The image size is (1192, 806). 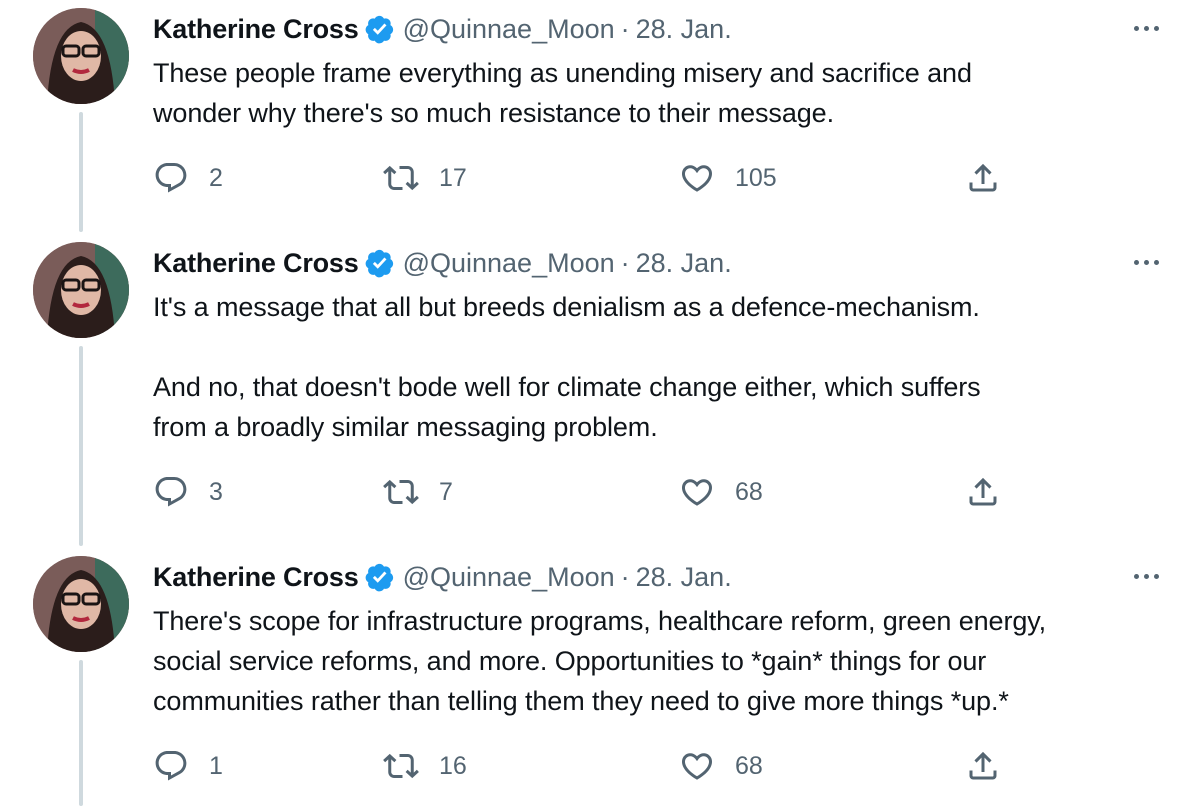 I want to click on reply-button: 3, so click(x=188, y=492).